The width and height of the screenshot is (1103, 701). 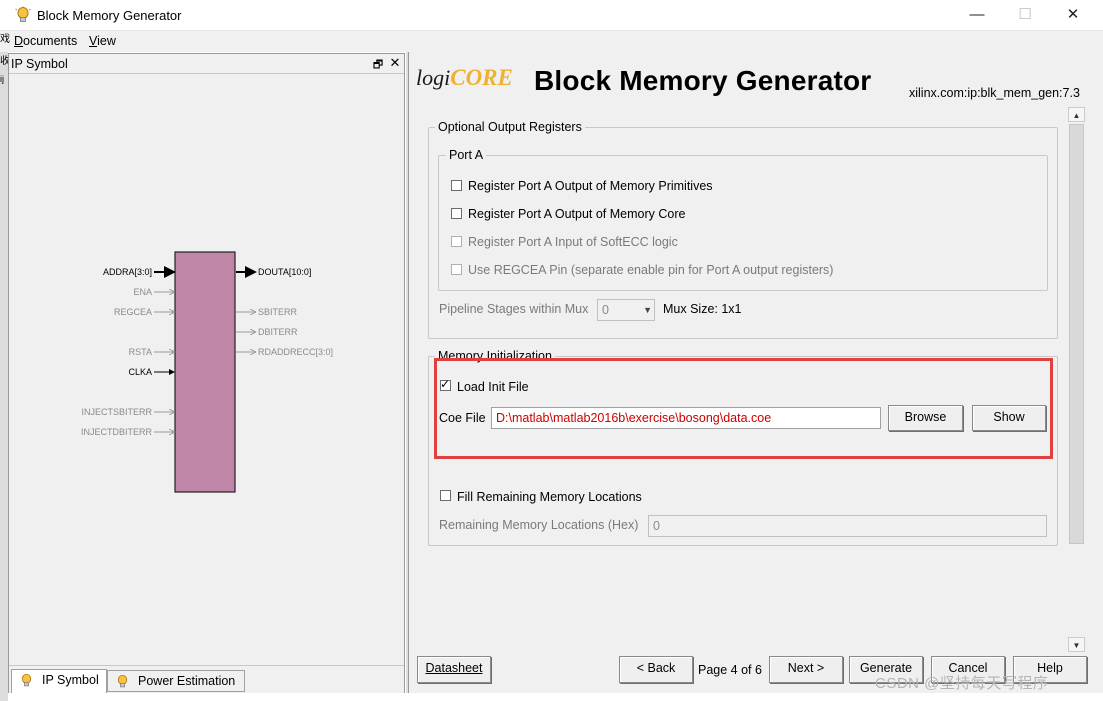 What do you see at coordinates (116, 412) in the screenshot?
I see `pin-label: INJECTSBITERR` at bounding box center [116, 412].